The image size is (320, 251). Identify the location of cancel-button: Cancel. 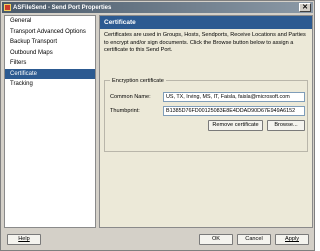
(254, 239).